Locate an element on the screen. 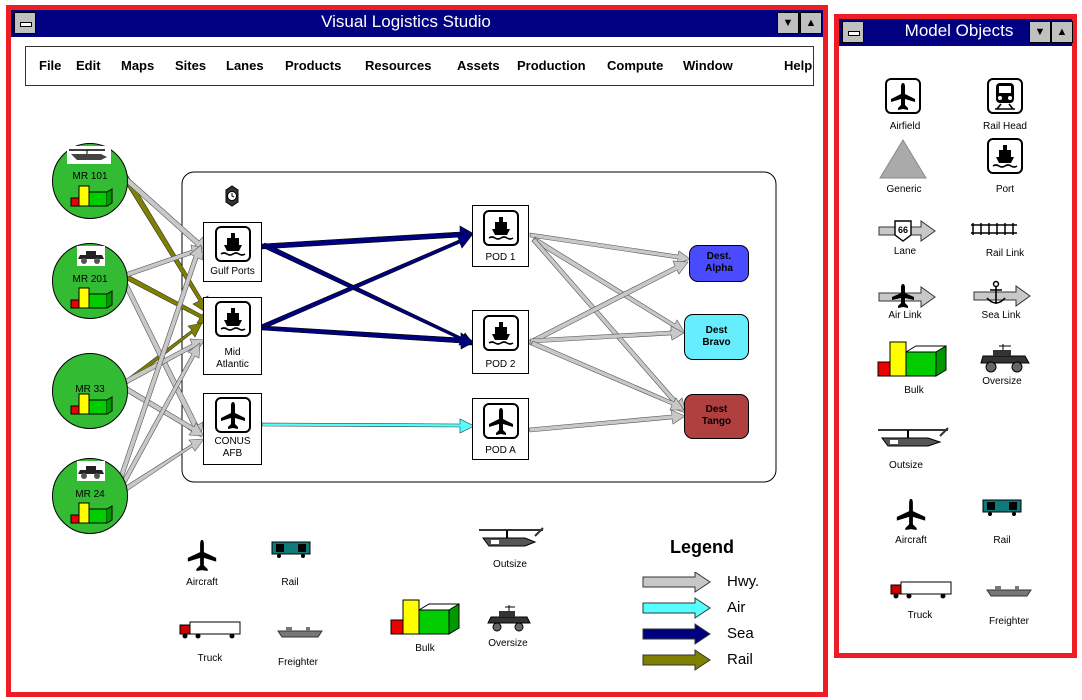 This screenshot has width=1082, height=700. aircraft-icon is located at coordinates (202, 555).